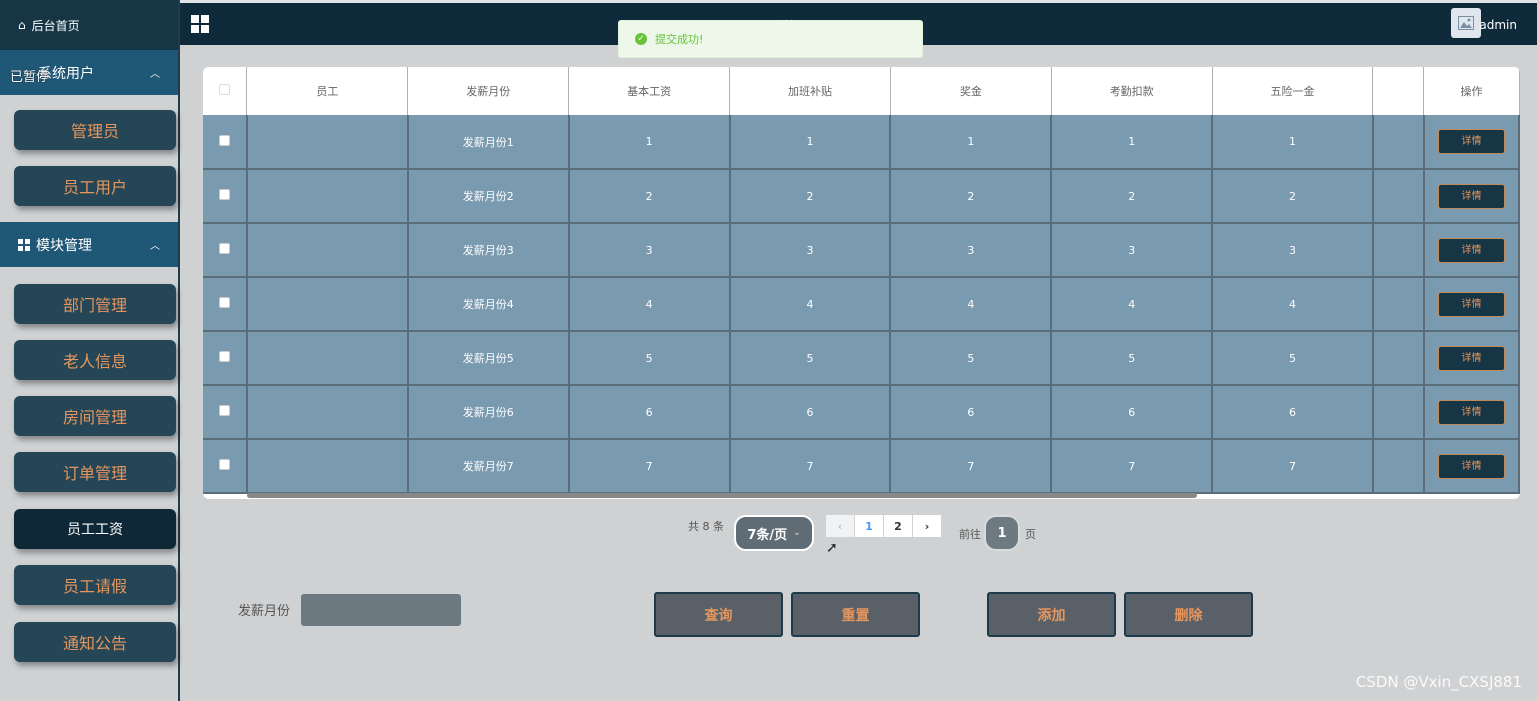  What do you see at coordinates (95, 416) in the screenshot?
I see `sidebar-item-rooms: 房间管理` at bounding box center [95, 416].